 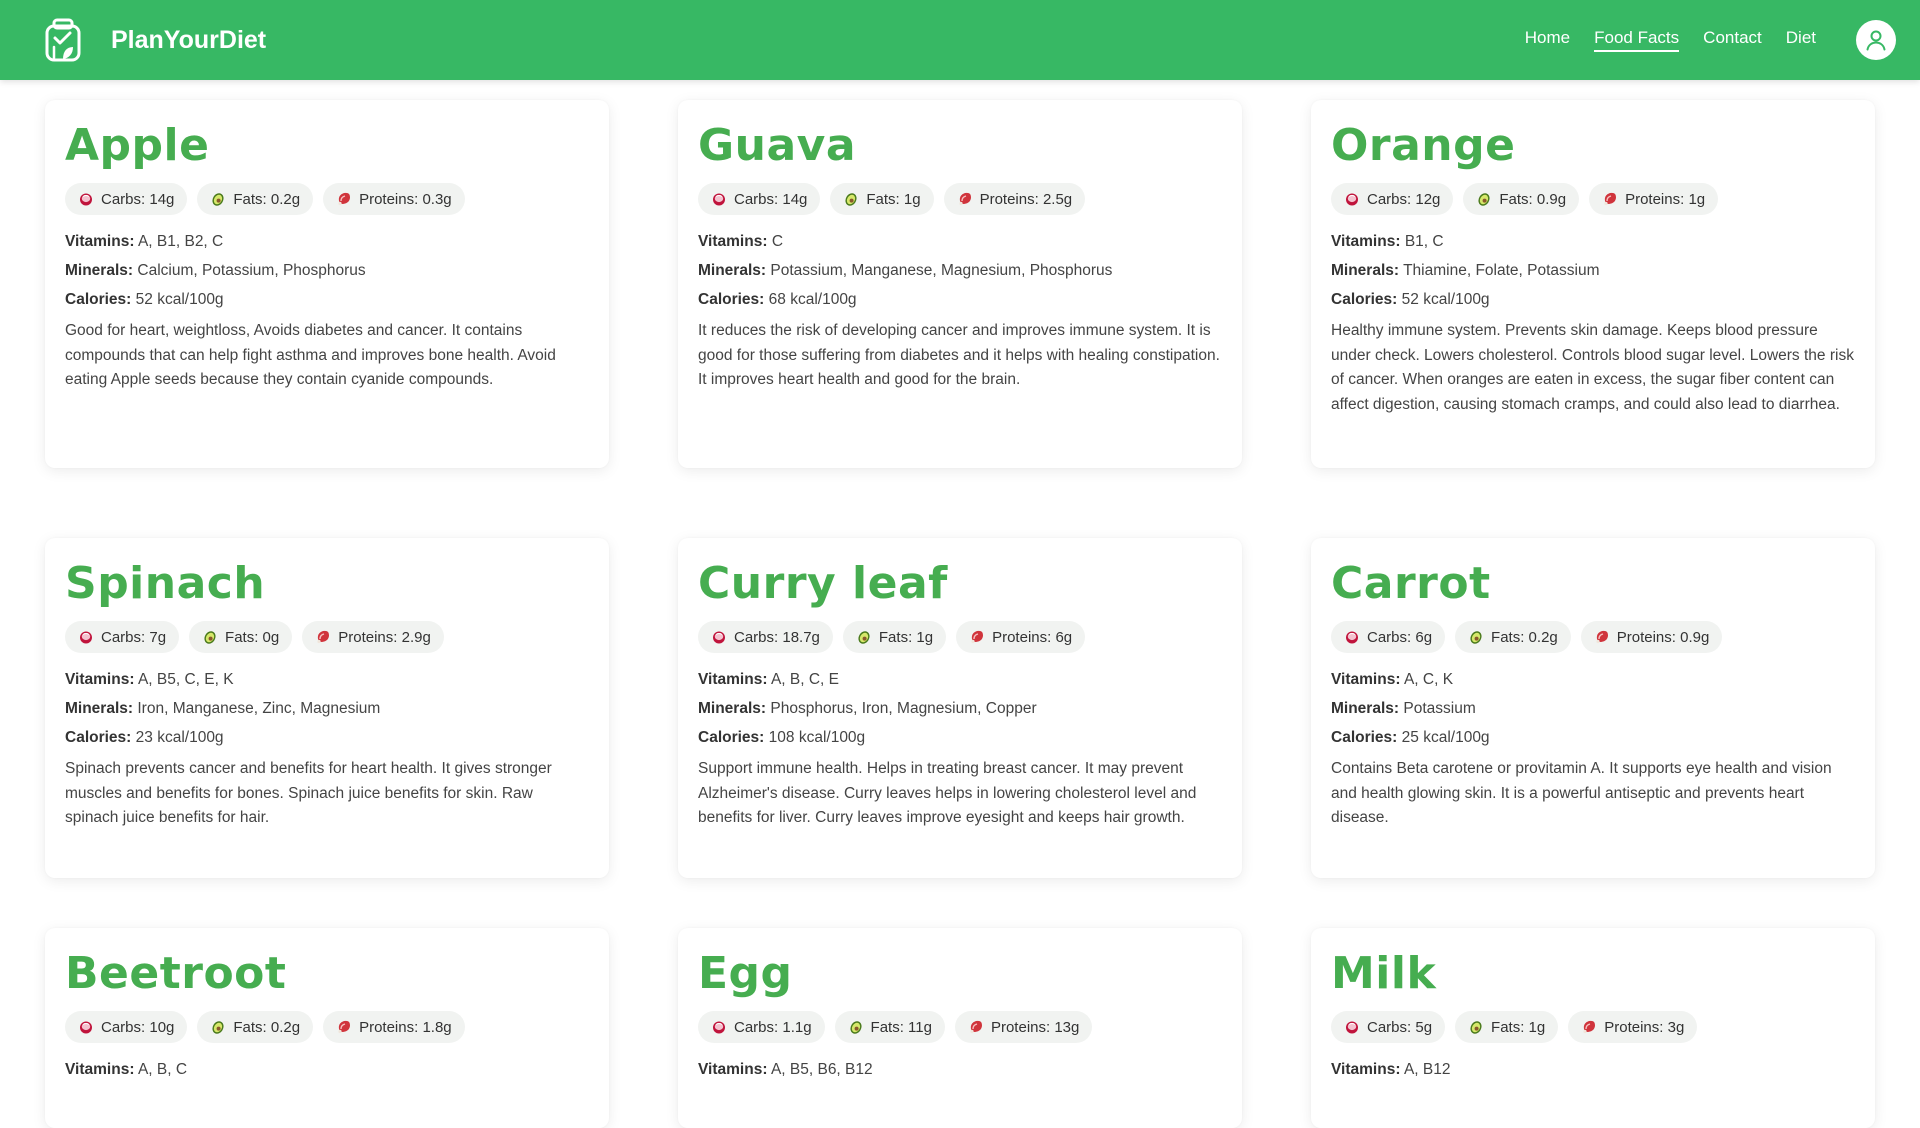 What do you see at coordinates (1547, 40) in the screenshot?
I see `nav-home: Home` at bounding box center [1547, 40].